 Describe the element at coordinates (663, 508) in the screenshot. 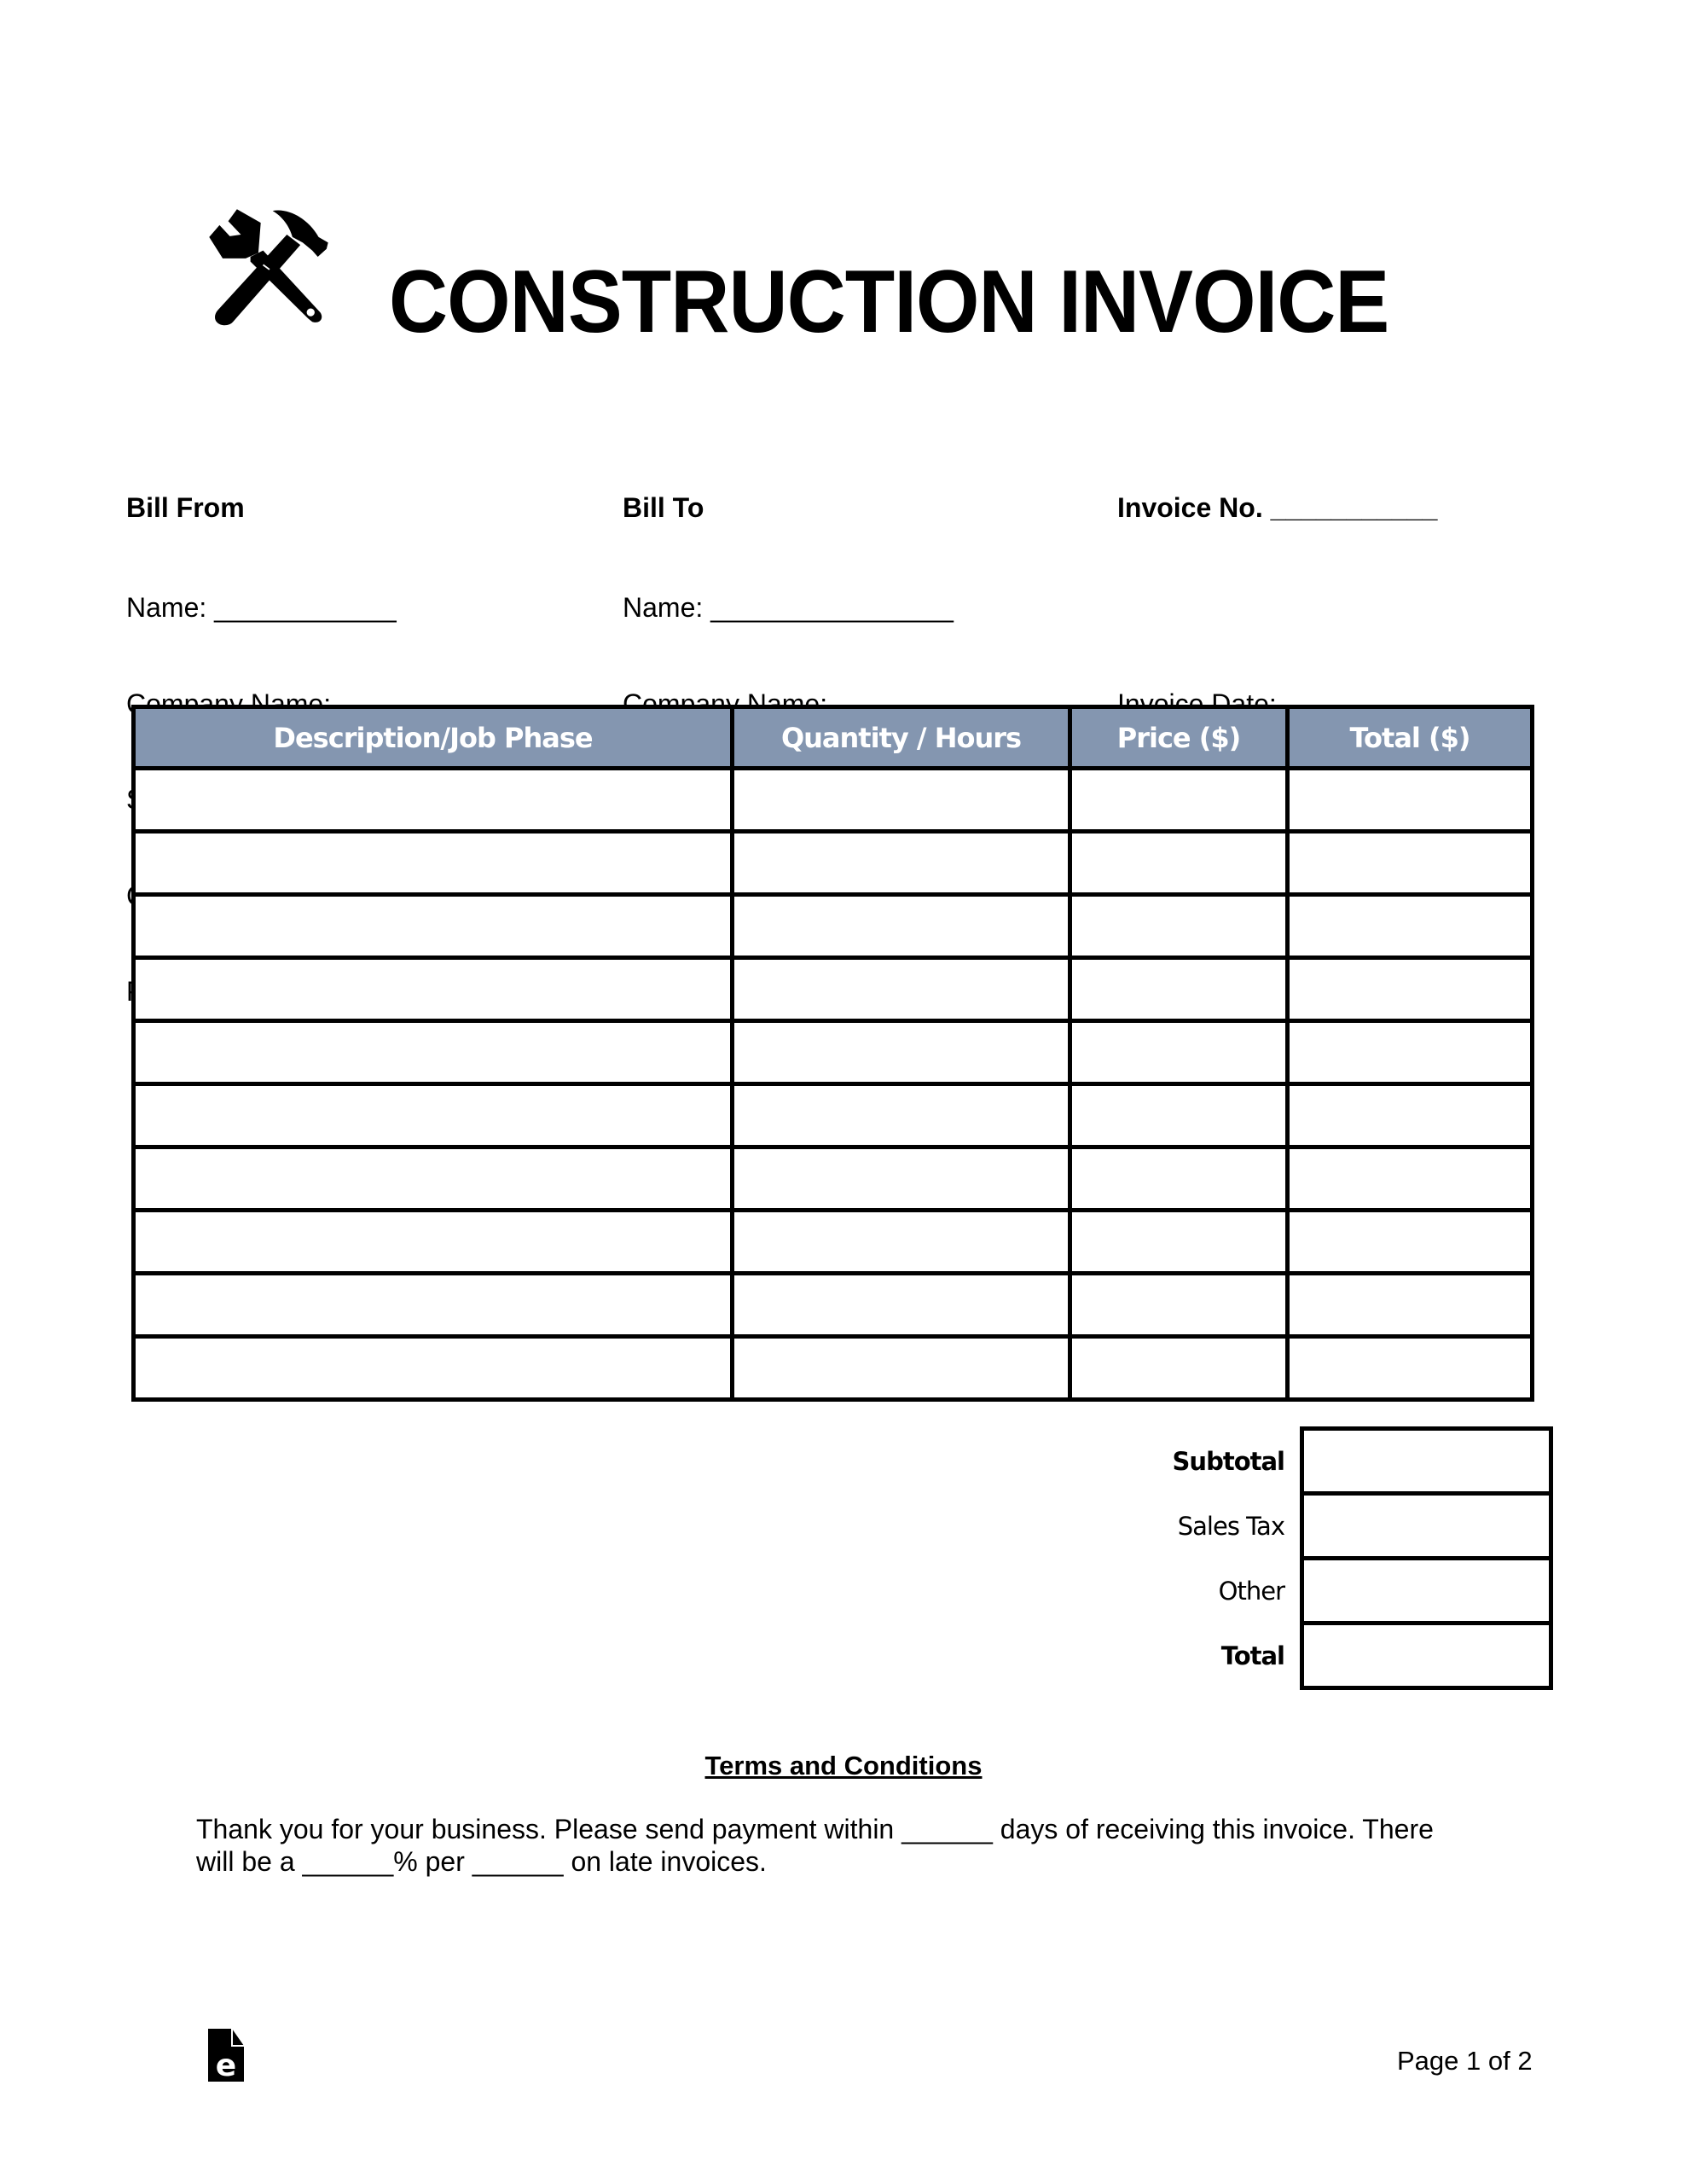

I see `bill-to-heading: Bill To` at that location.